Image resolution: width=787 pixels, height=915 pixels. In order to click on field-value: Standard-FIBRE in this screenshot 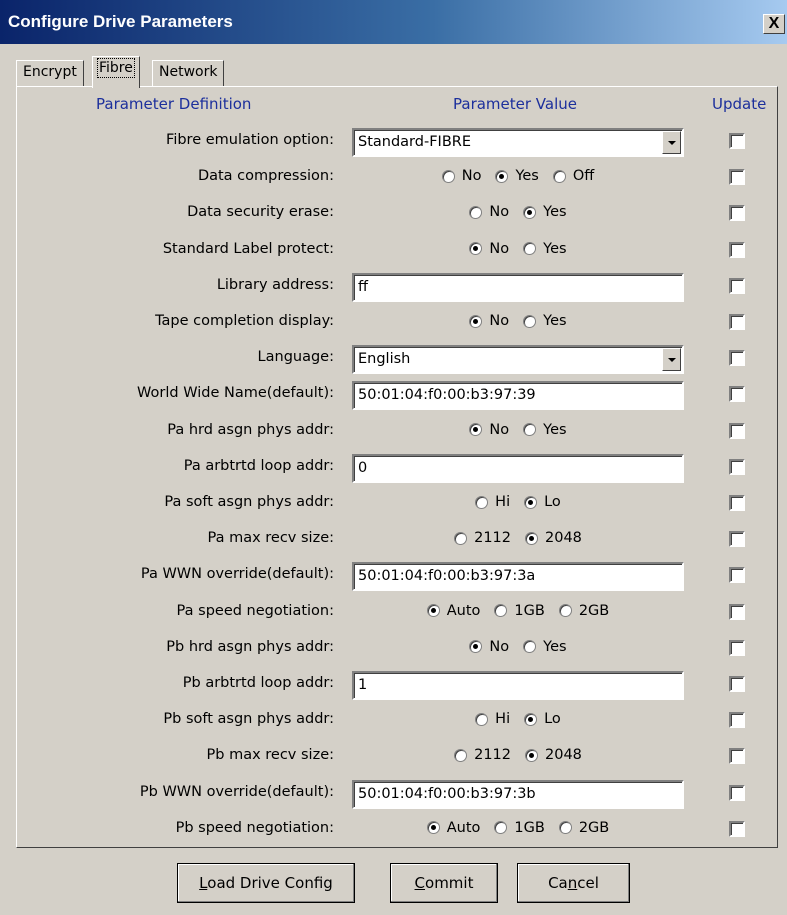, I will do `click(414, 142)`.